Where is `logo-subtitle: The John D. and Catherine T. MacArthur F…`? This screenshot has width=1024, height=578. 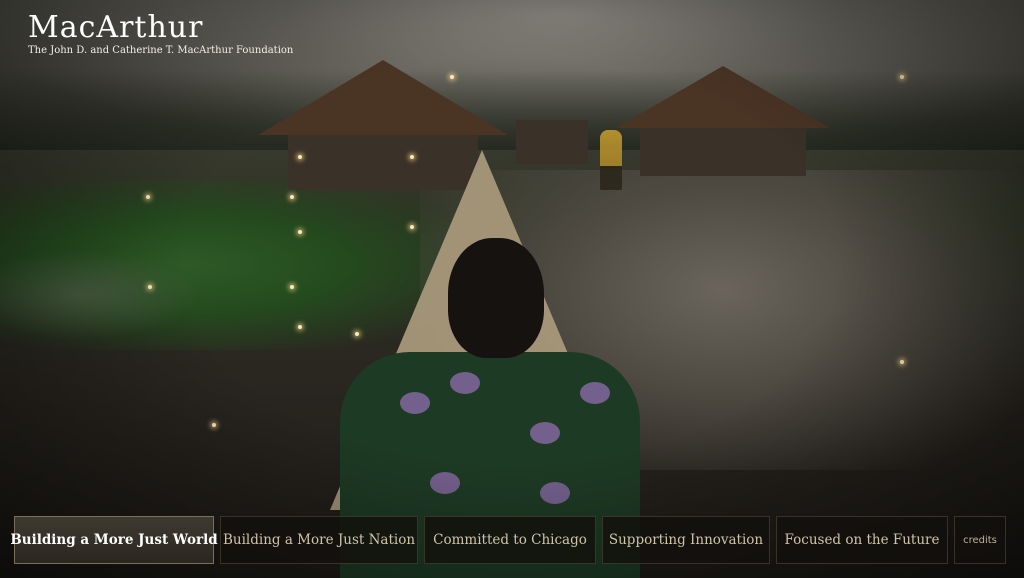 logo-subtitle: The John D. and Catherine T. MacArthur F… is located at coordinates (161, 50).